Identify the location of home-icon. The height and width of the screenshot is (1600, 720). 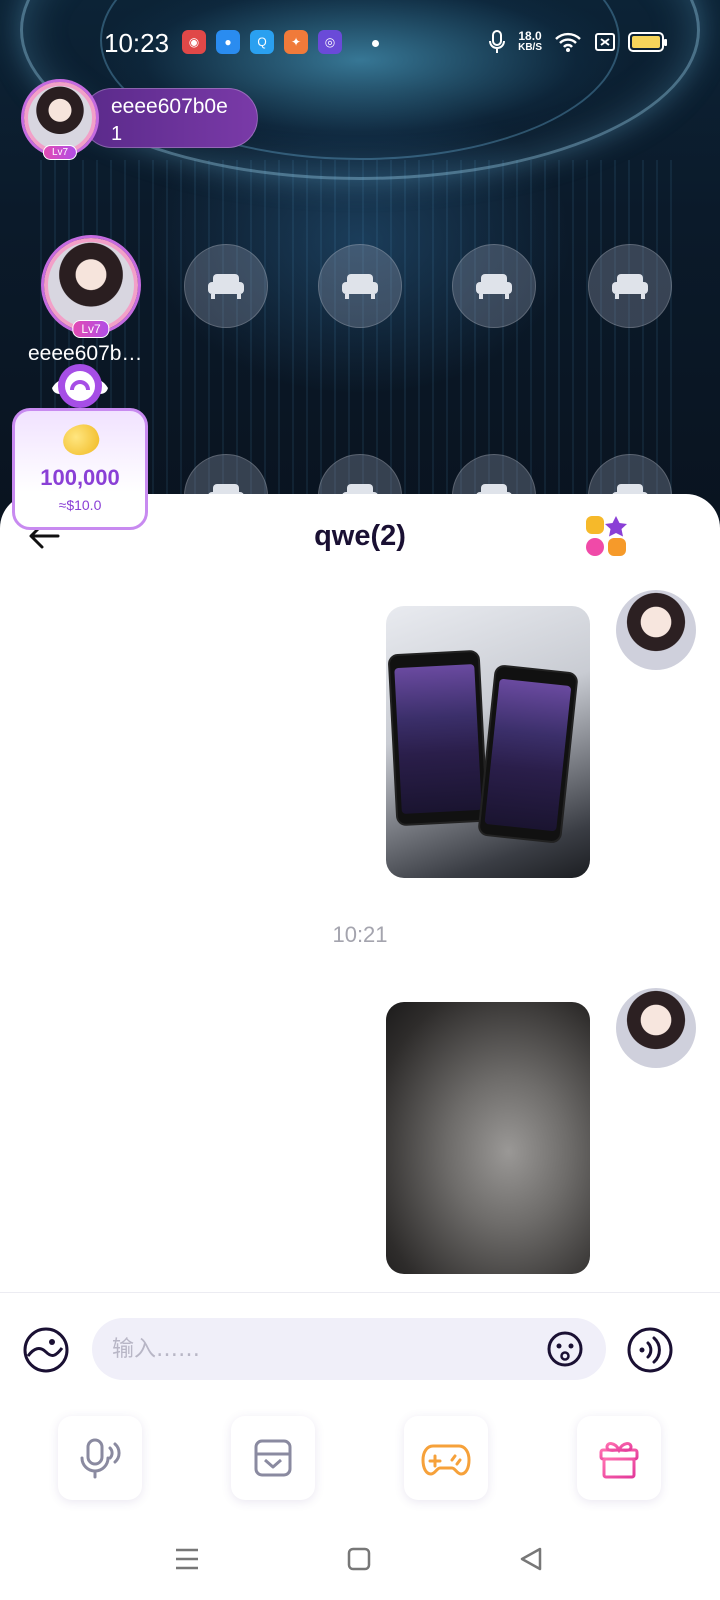
(359, 1559).